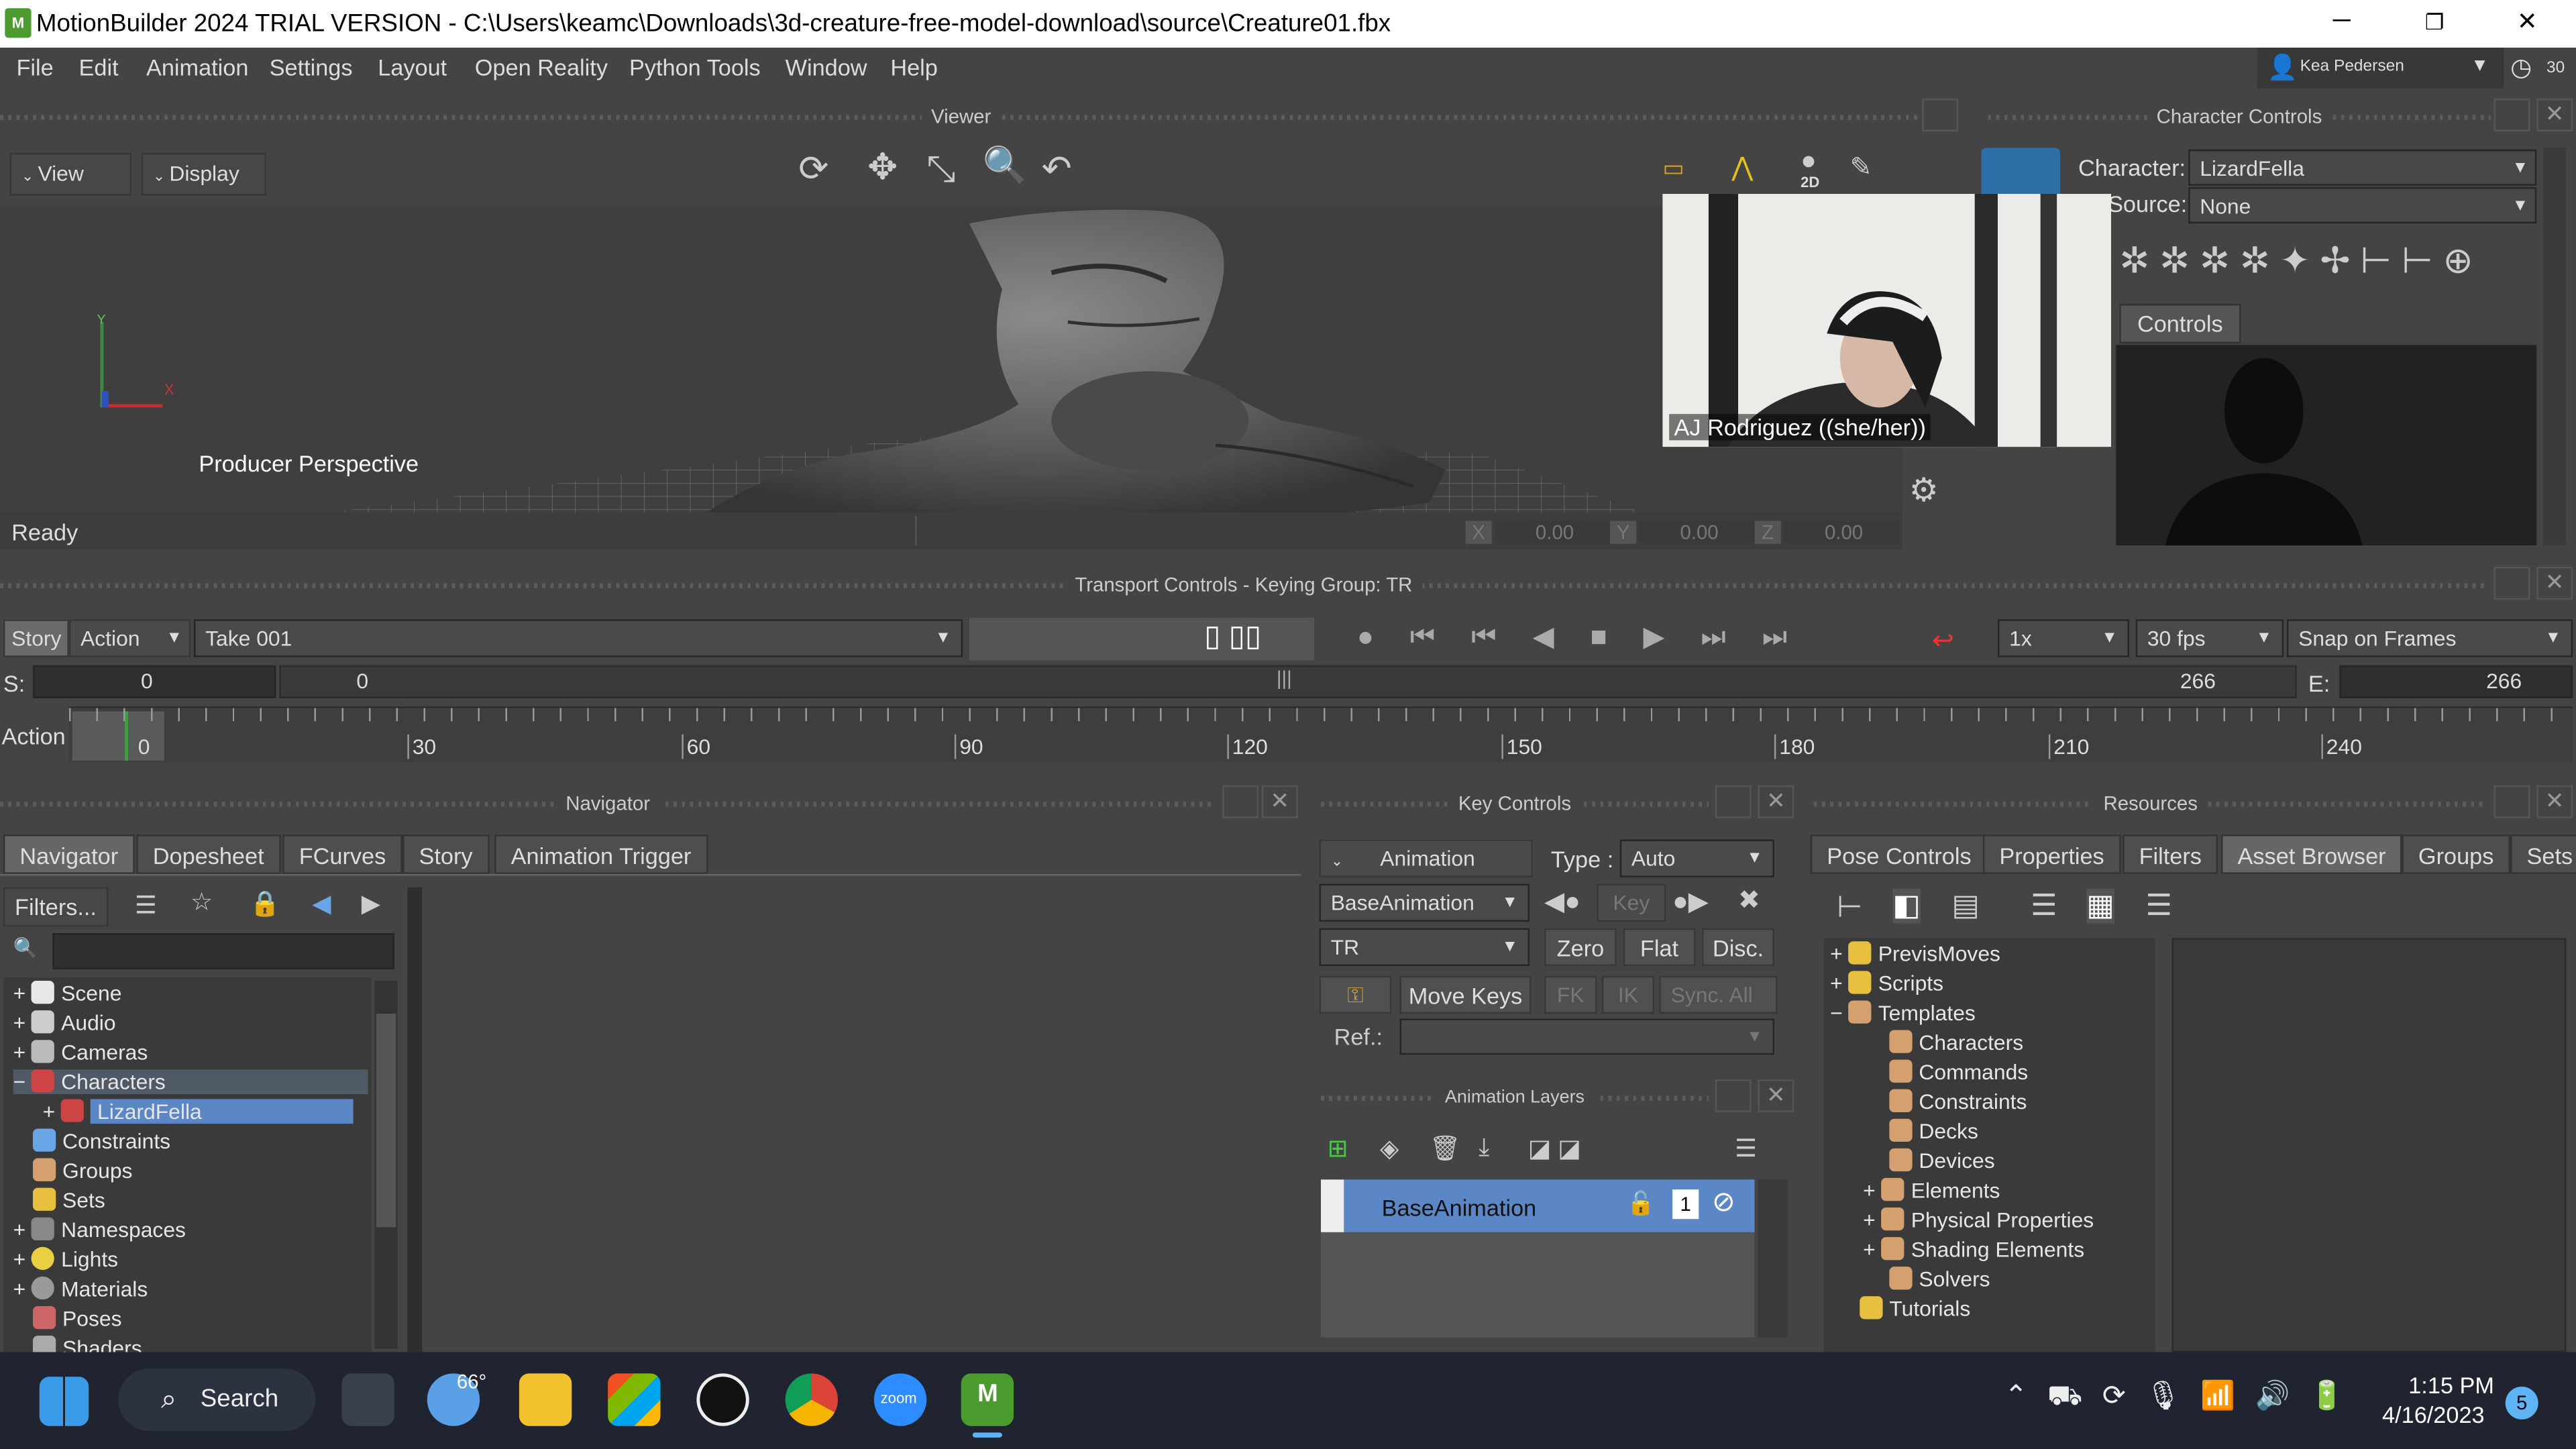 Image resolution: width=2576 pixels, height=1449 pixels. Describe the element at coordinates (2100, 906) in the screenshot. I see `grid-view-icon: ▦` at that location.